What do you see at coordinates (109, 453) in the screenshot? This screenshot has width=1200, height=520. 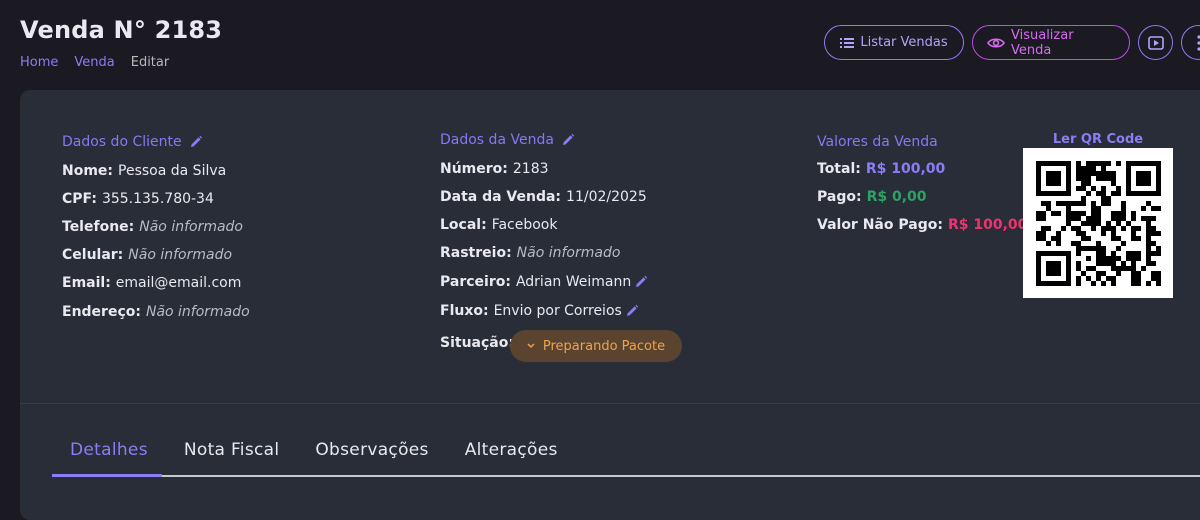 I see `tab-detalhes: Detalhes` at bounding box center [109, 453].